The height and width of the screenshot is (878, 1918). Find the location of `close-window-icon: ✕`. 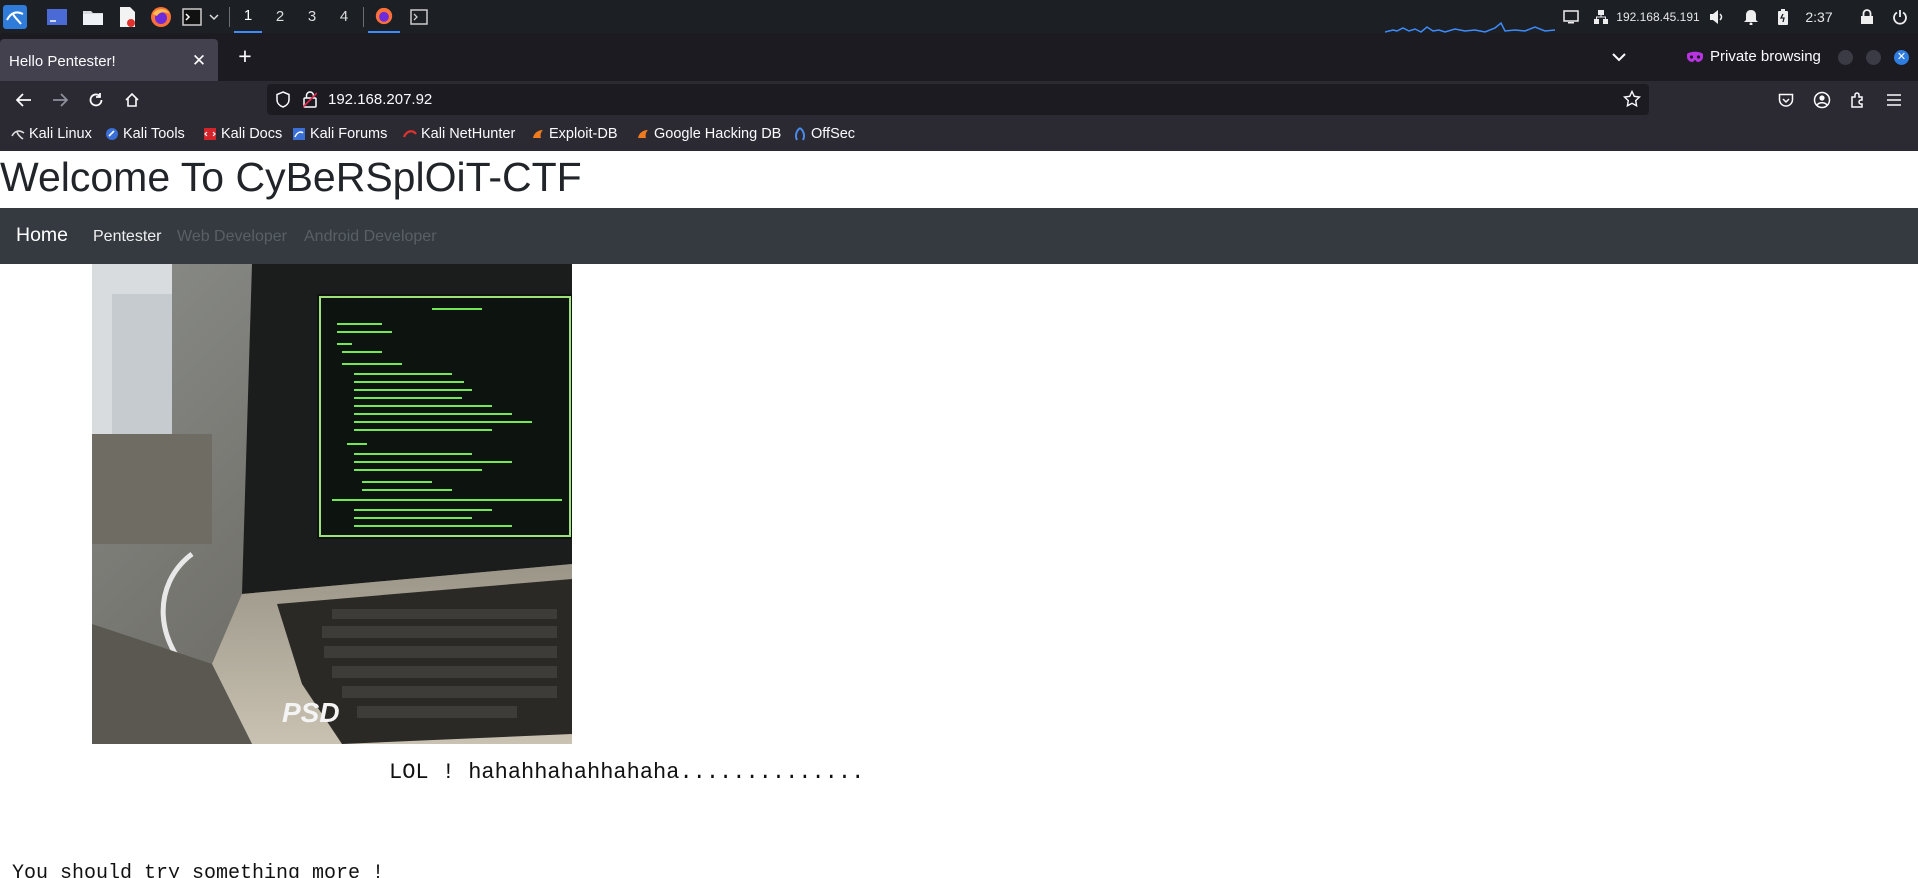

close-window-icon: ✕ is located at coordinates (1901, 57).